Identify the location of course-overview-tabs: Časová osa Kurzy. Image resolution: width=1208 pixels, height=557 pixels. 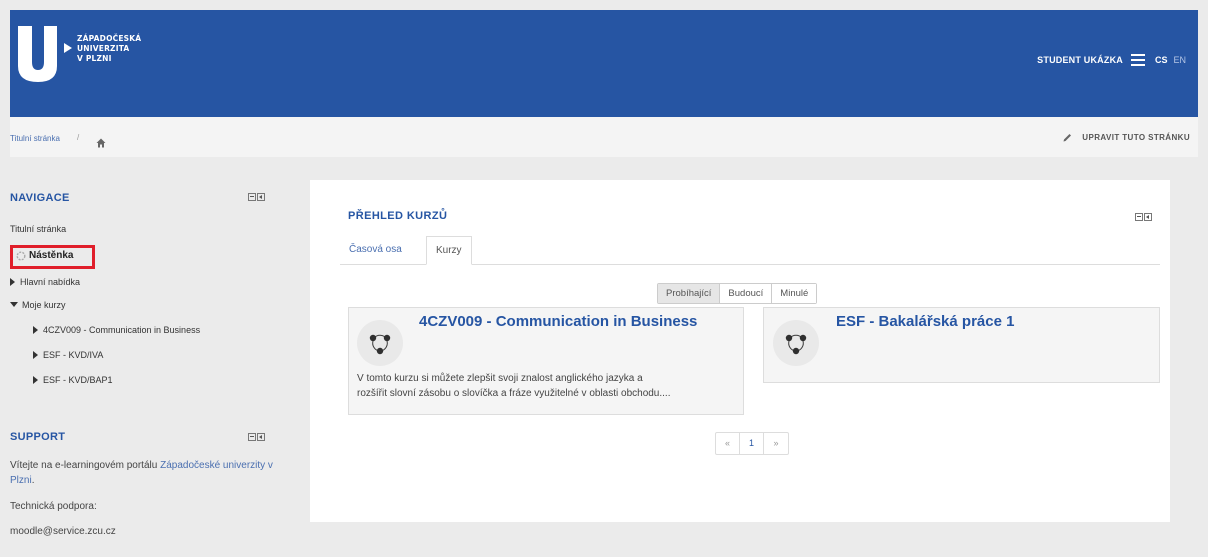
(750, 250).